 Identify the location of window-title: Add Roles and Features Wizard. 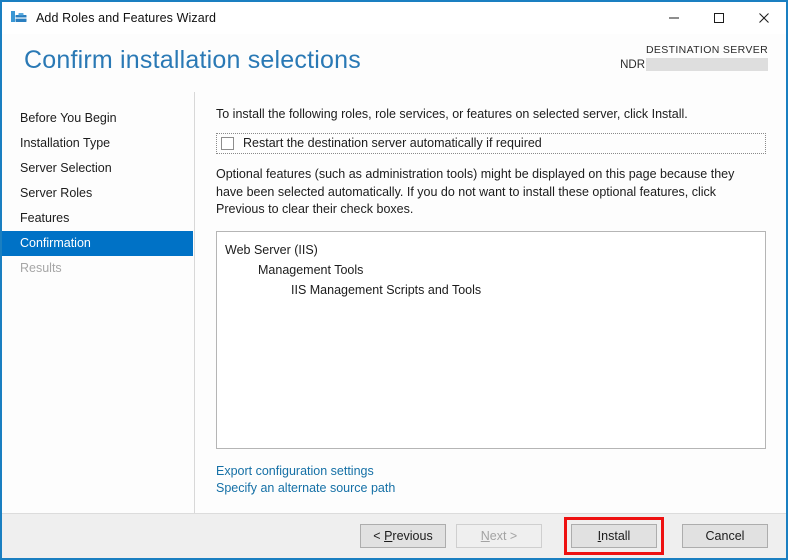
(126, 18).